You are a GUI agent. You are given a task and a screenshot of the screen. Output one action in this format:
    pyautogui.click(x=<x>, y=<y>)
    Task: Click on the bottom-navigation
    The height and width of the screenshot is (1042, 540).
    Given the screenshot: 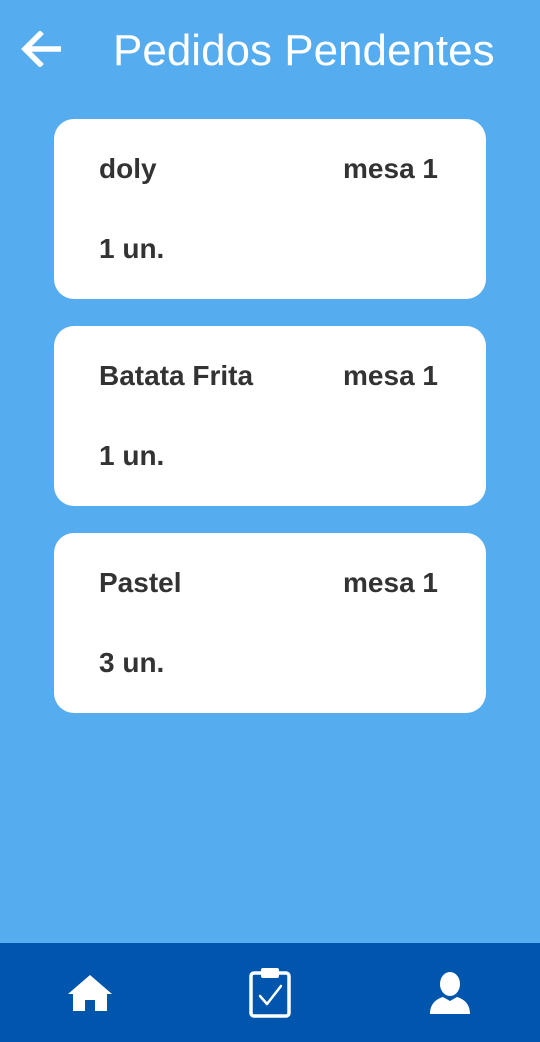 What is the action you would take?
    pyautogui.click(x=270, y=992)
    